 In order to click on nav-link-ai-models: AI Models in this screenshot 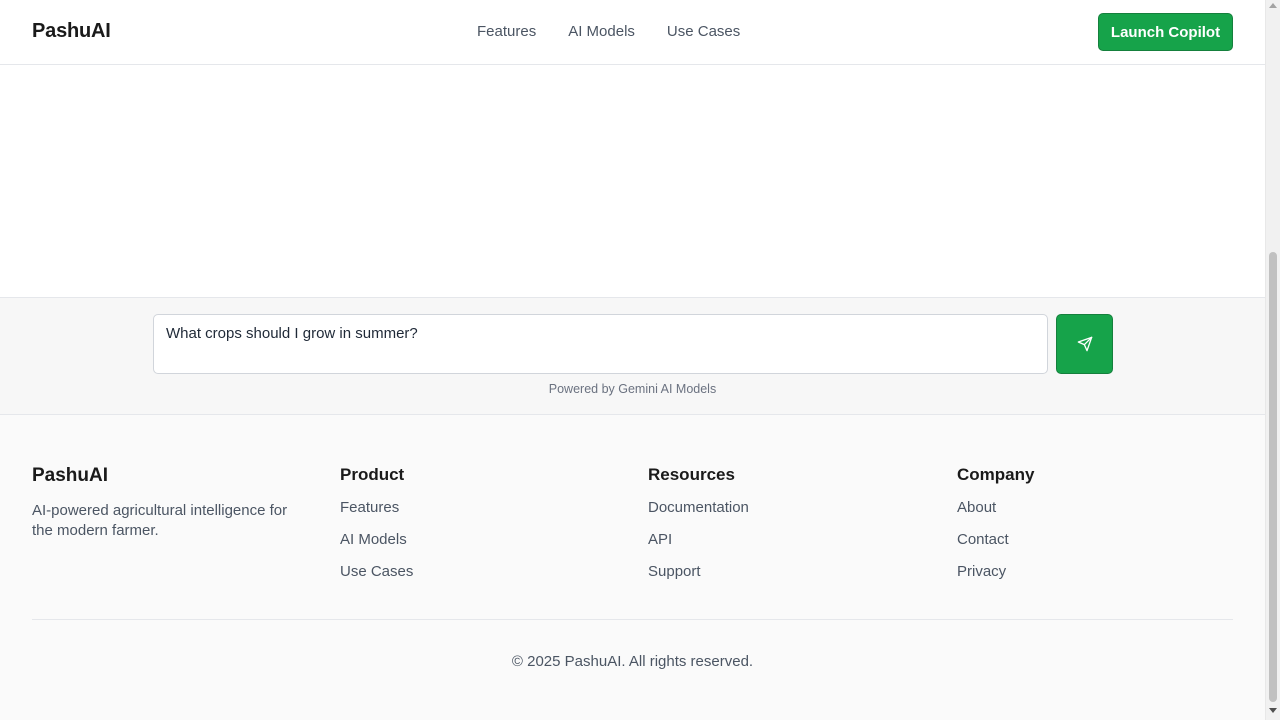, I will do `click(601, 31)`.